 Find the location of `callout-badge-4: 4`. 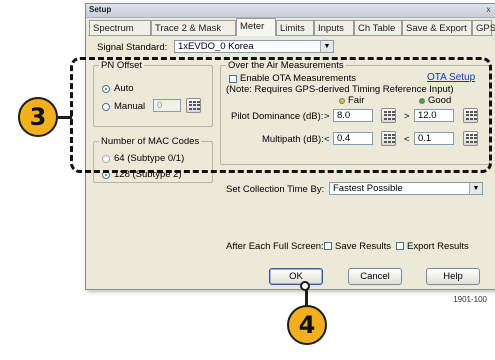

callout-badge-4: 4 is located at coordinates (307, 325).